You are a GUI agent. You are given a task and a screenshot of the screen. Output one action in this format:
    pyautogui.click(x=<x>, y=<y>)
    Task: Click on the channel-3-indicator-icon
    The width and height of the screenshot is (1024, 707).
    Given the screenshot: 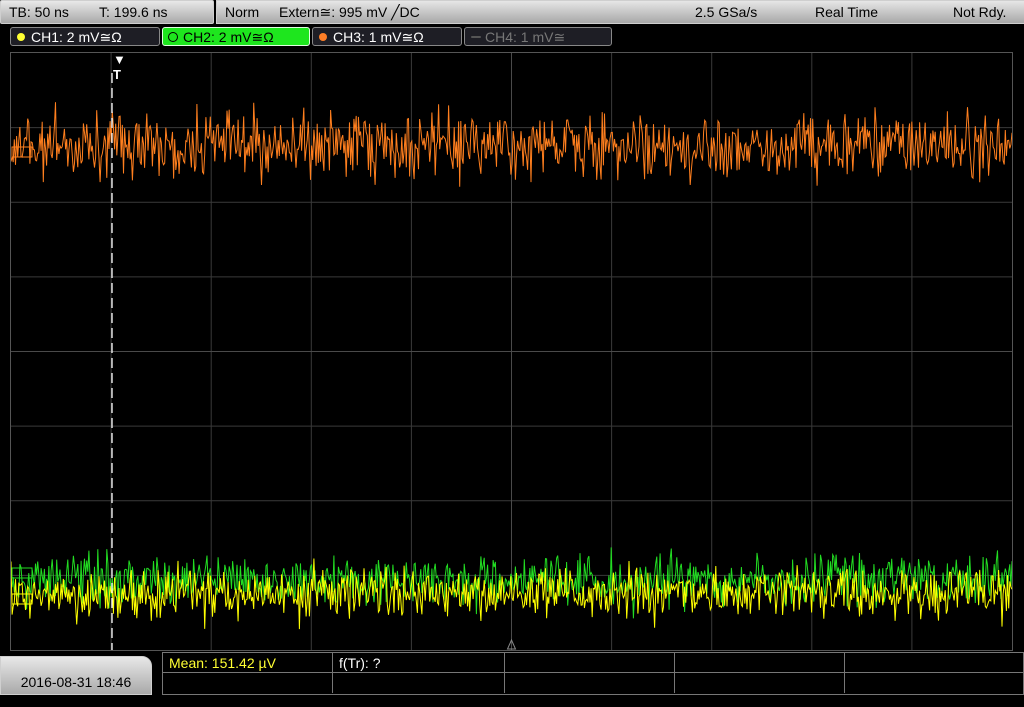 What is the action you would take?
    pyautogui.click(x=323, y=37)
    